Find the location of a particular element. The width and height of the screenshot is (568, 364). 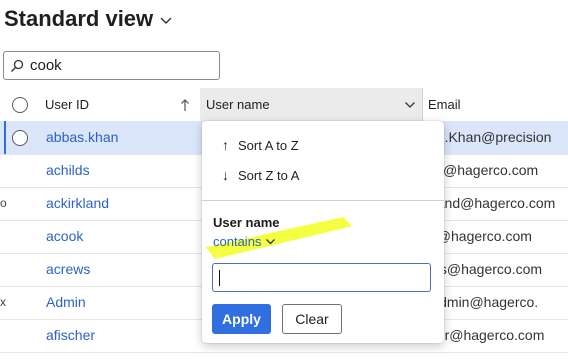

sort-ascending-icon is located at coordinates (185, 104).